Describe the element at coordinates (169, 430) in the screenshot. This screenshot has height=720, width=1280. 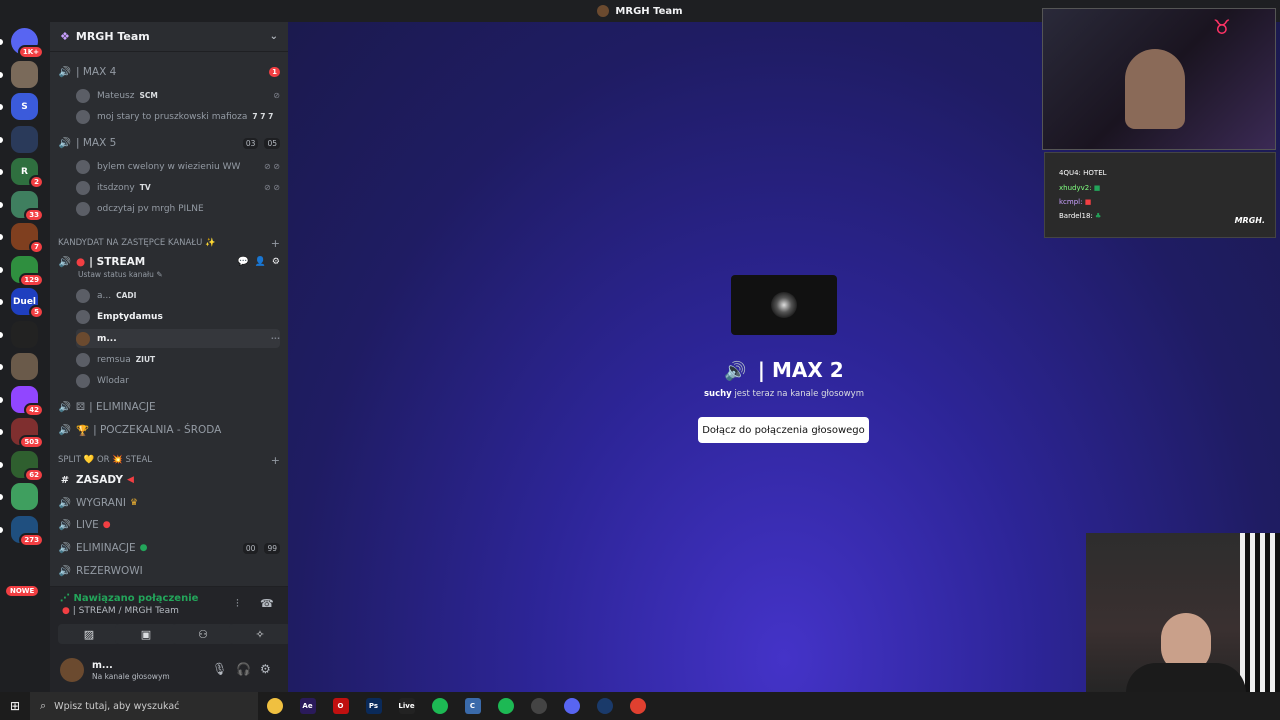
I see `channel-poczekalnia: 🔊 🏆 | POCZEKALNIA - ŚRODA` at that location.